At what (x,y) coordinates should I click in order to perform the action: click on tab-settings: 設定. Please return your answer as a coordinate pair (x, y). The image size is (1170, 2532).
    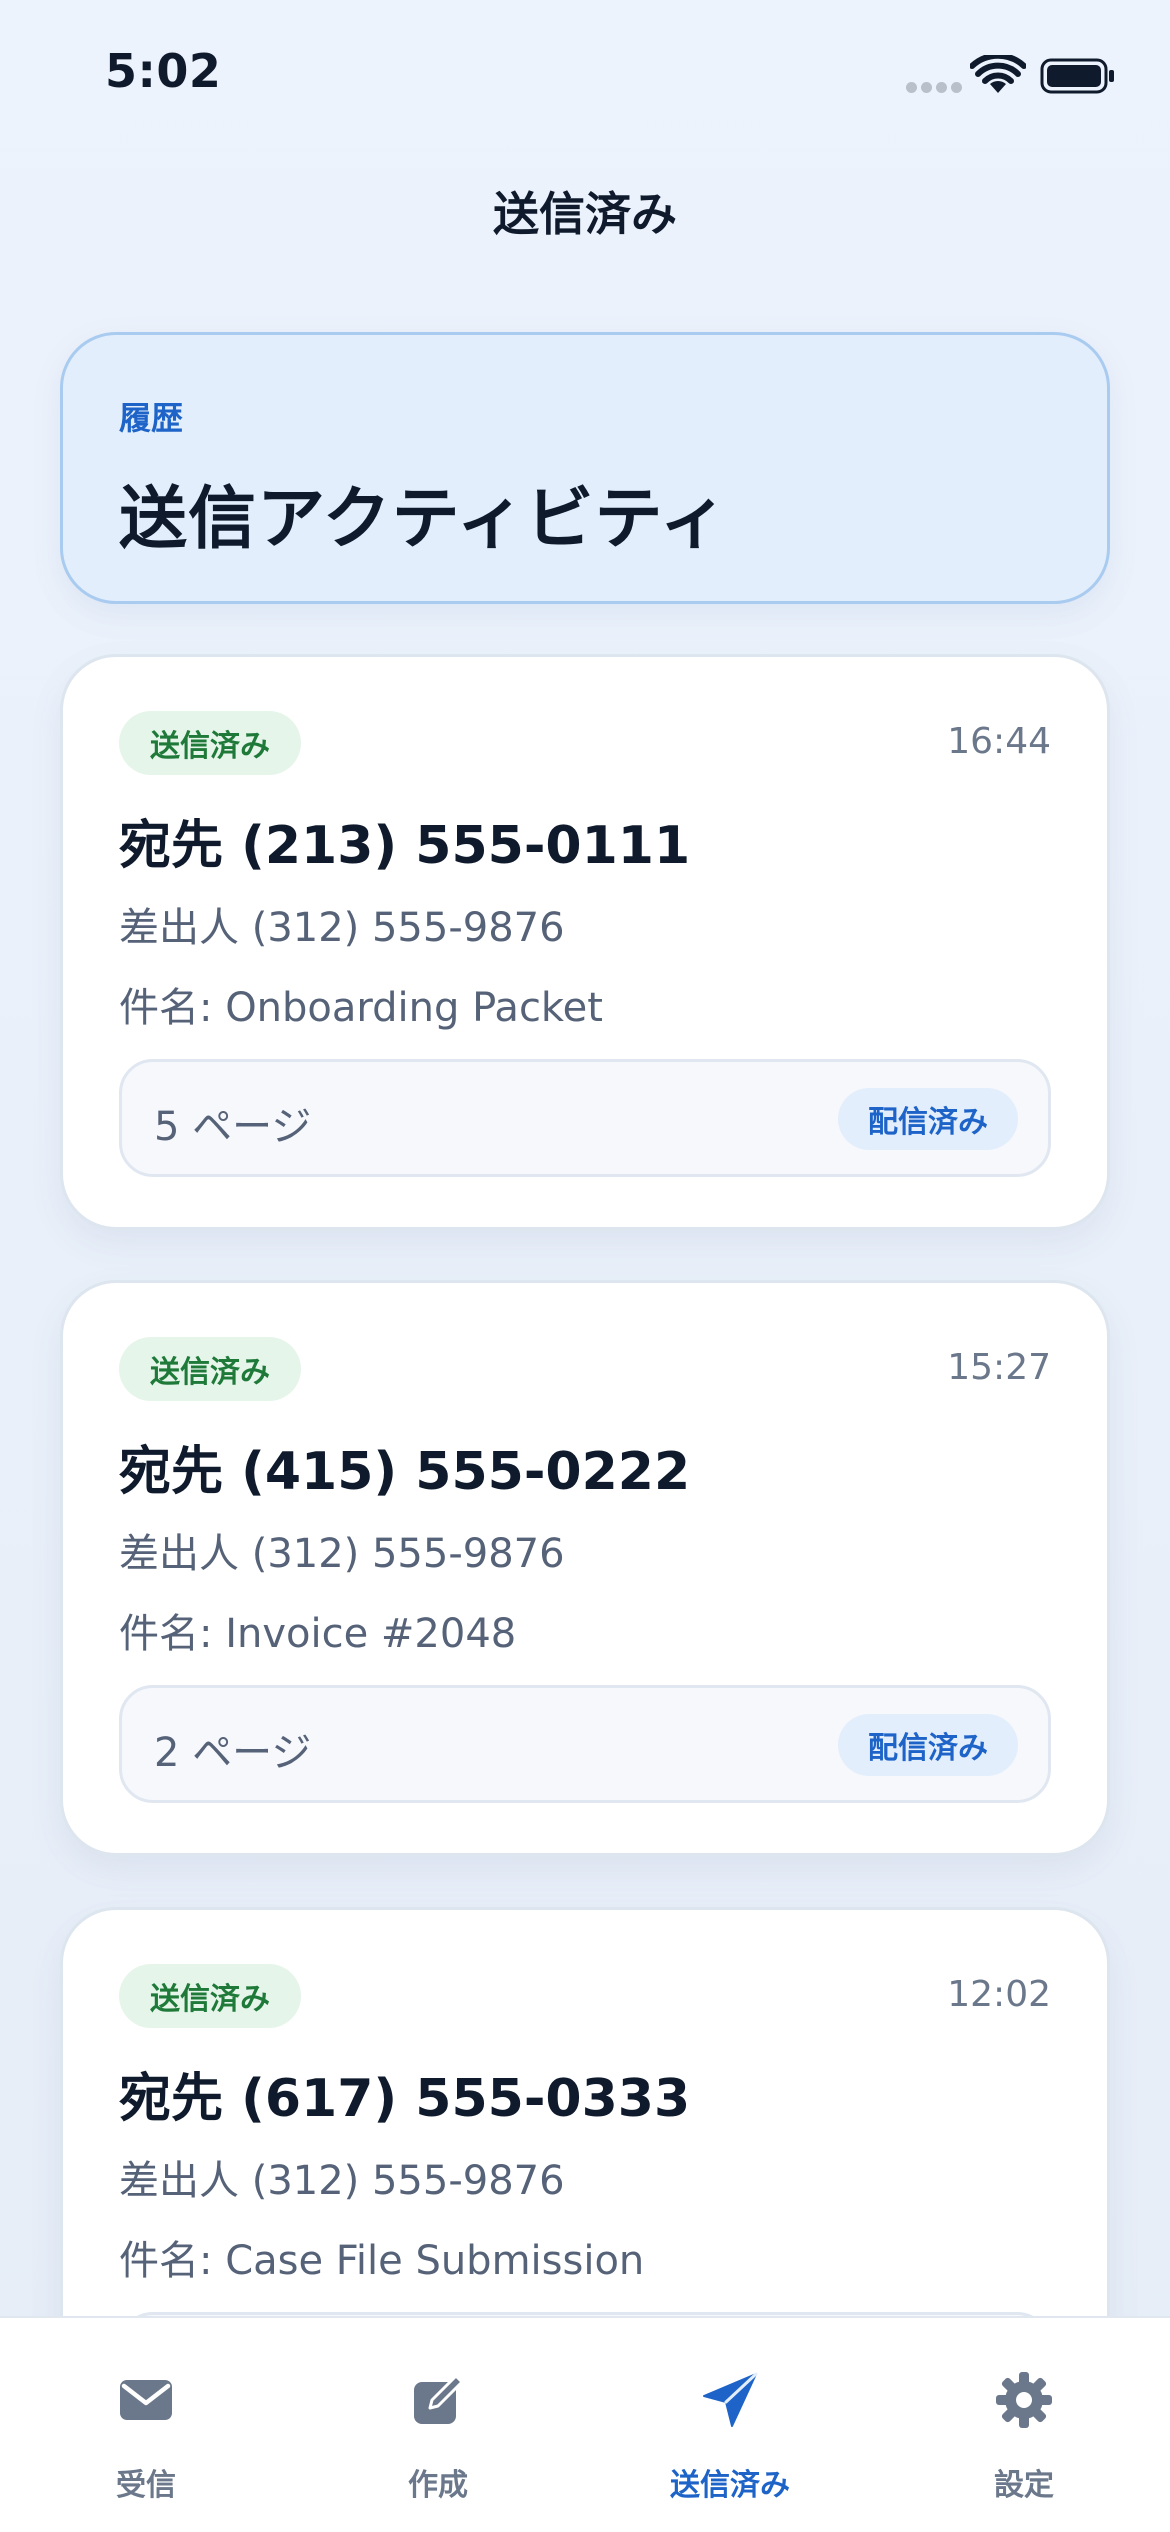
    Looking at the image, I should click on (1024, 2425).